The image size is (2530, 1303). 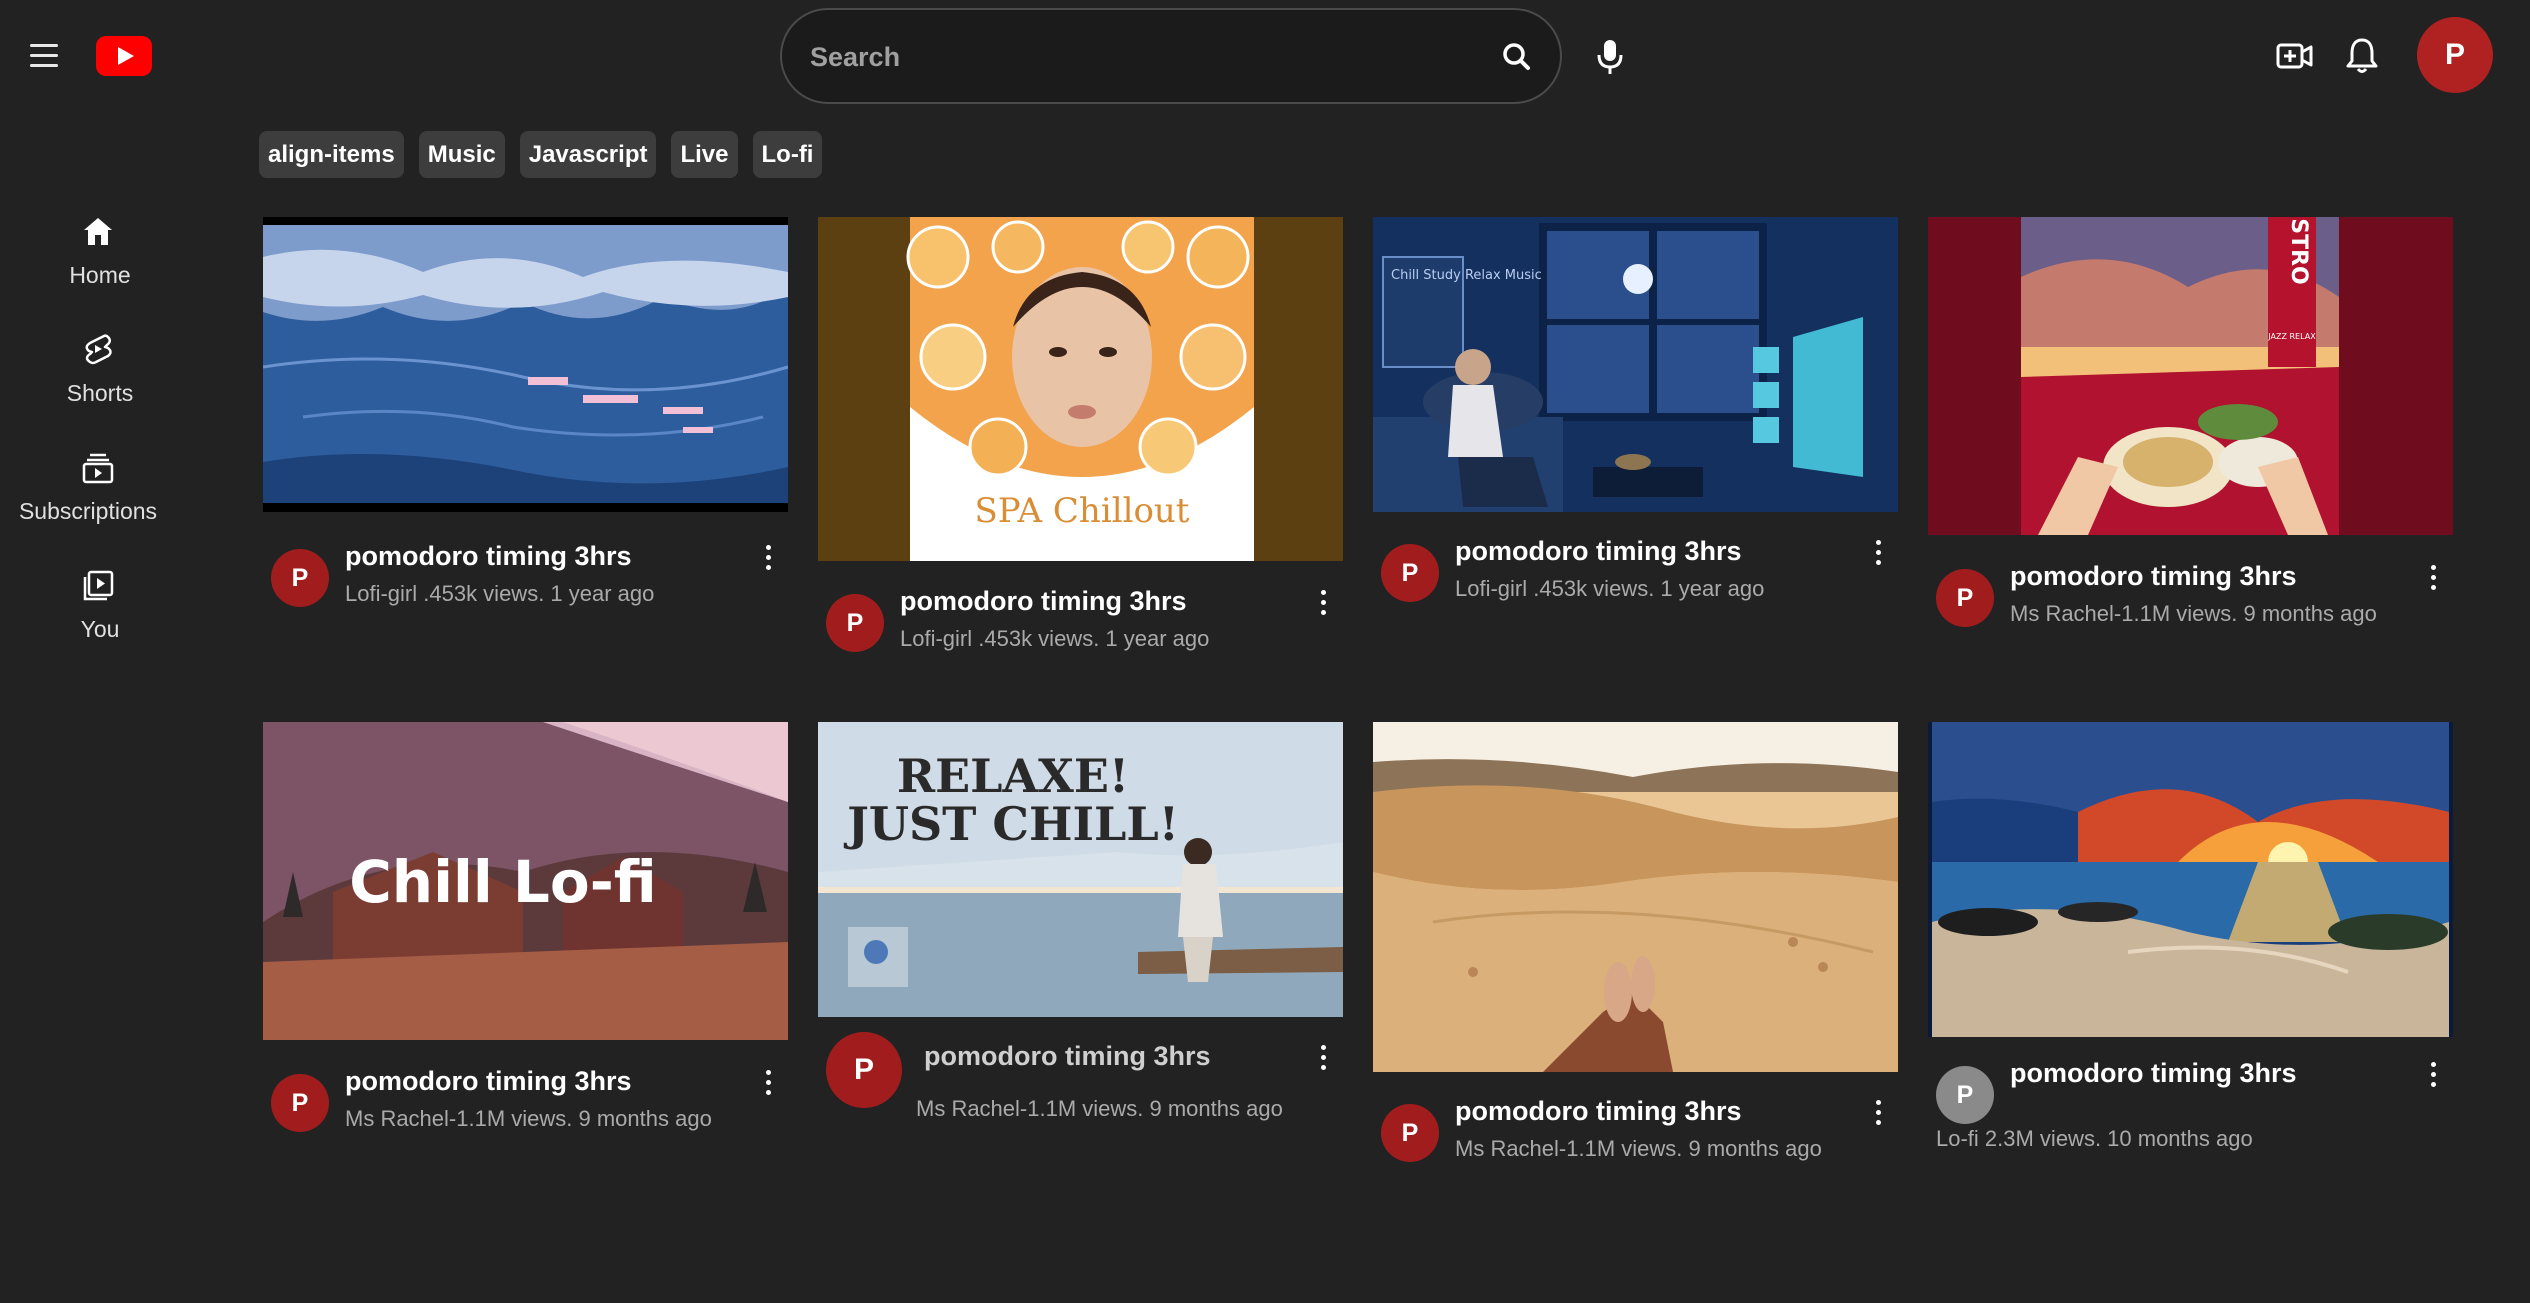 I want to click on sidebar-item-subscriptions: Subscriptions, so click(x=100, y=486).